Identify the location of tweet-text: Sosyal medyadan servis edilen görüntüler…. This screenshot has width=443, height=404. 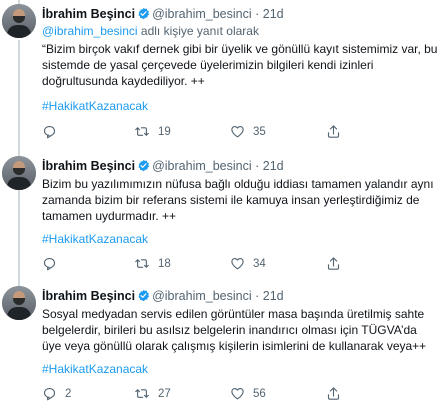
(234, 330).